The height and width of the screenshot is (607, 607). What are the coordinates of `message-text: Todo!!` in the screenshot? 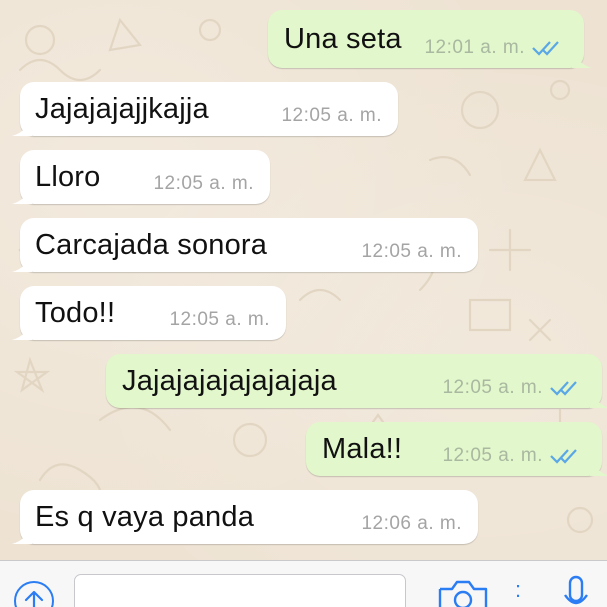 It's located at (75, 312).